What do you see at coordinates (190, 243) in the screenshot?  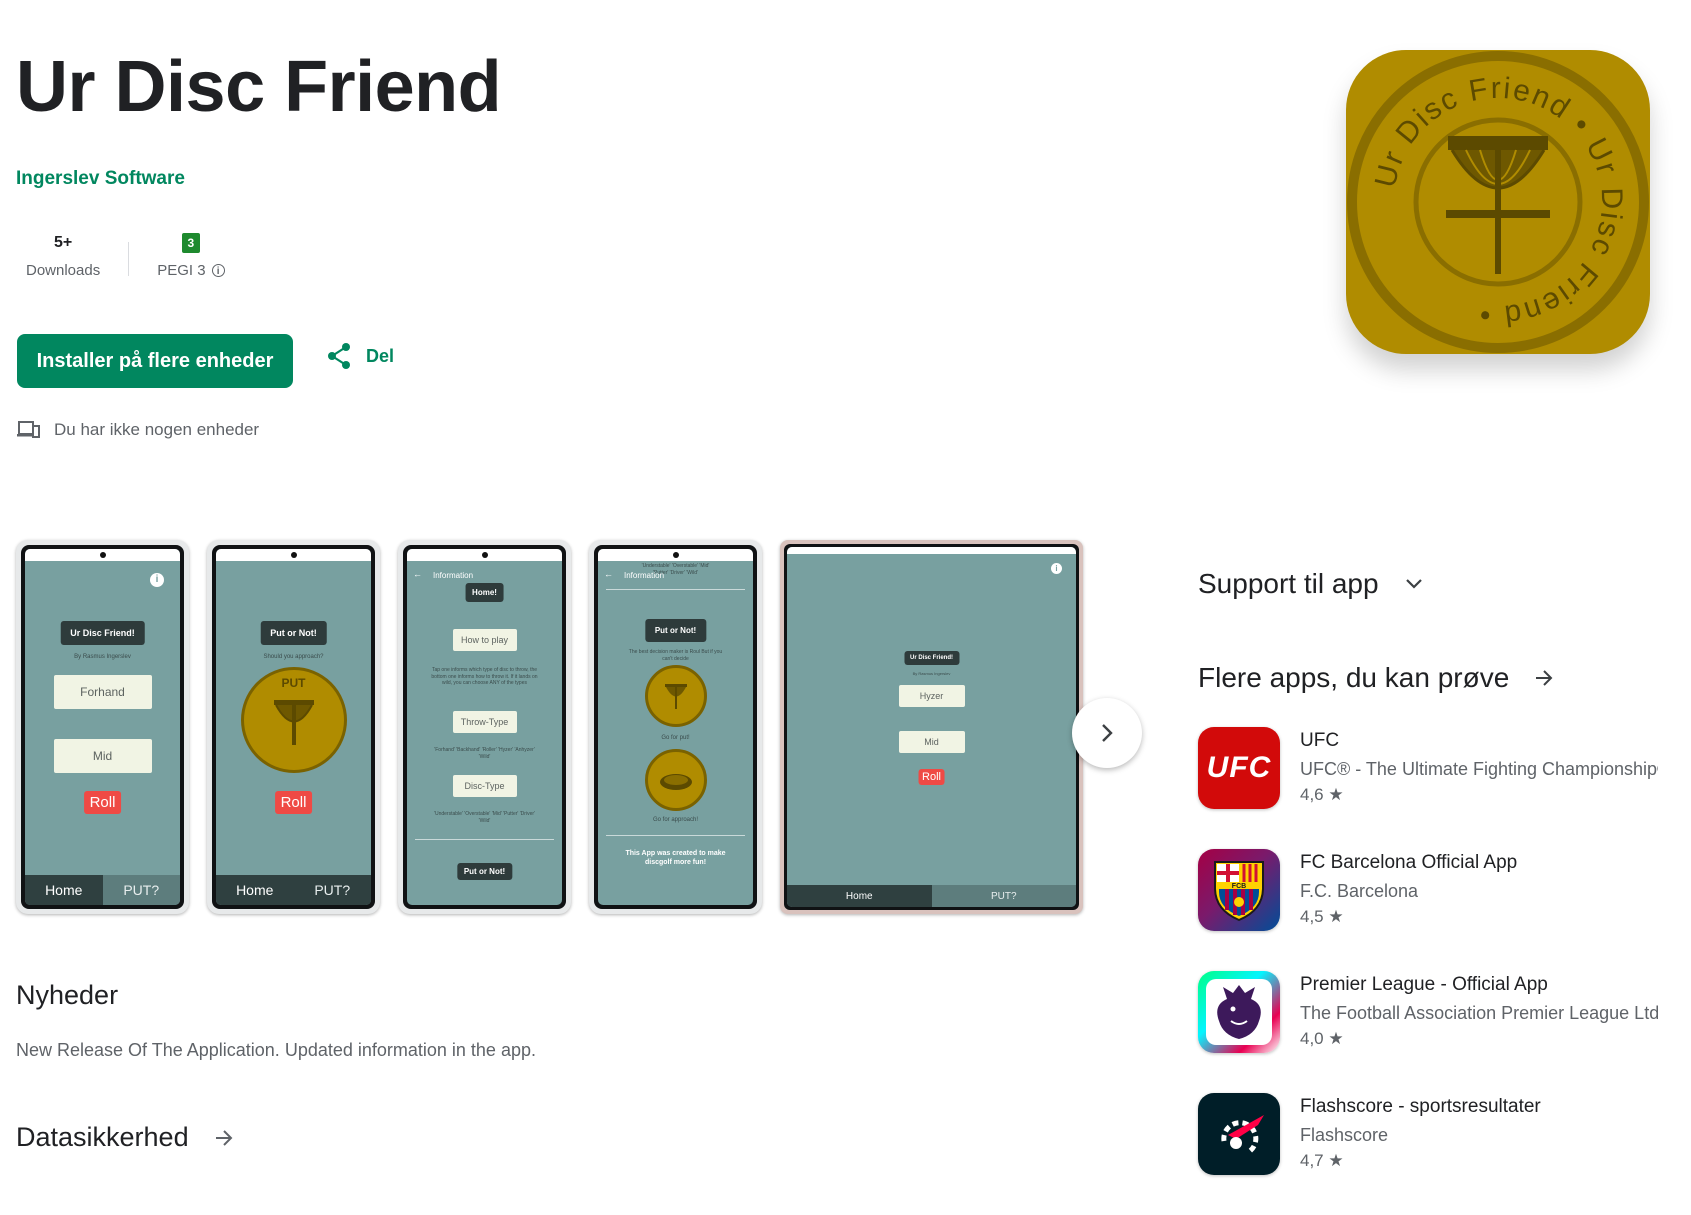 I see `pegi-badge-icon: 3` at bounding box center [190, 243].